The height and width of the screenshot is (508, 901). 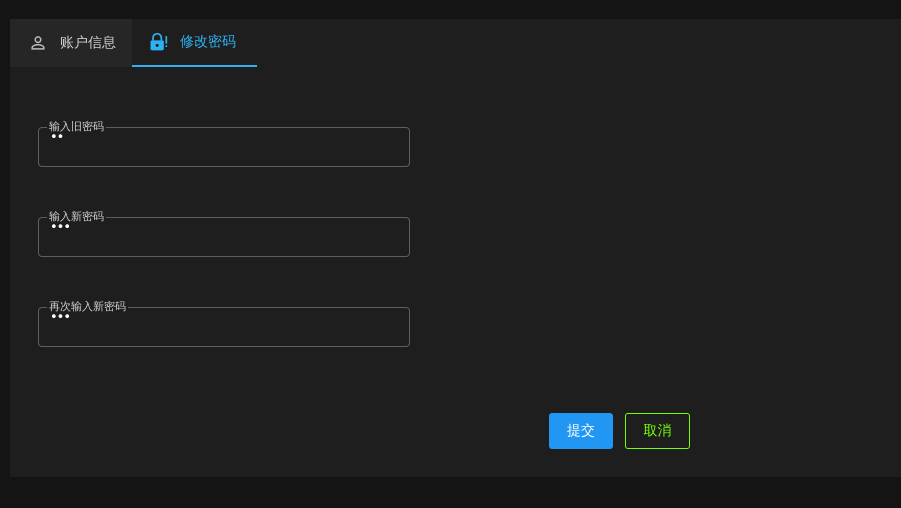 I want to click on password-field: 输入旧密码 ••, so click(x=224, y=143).